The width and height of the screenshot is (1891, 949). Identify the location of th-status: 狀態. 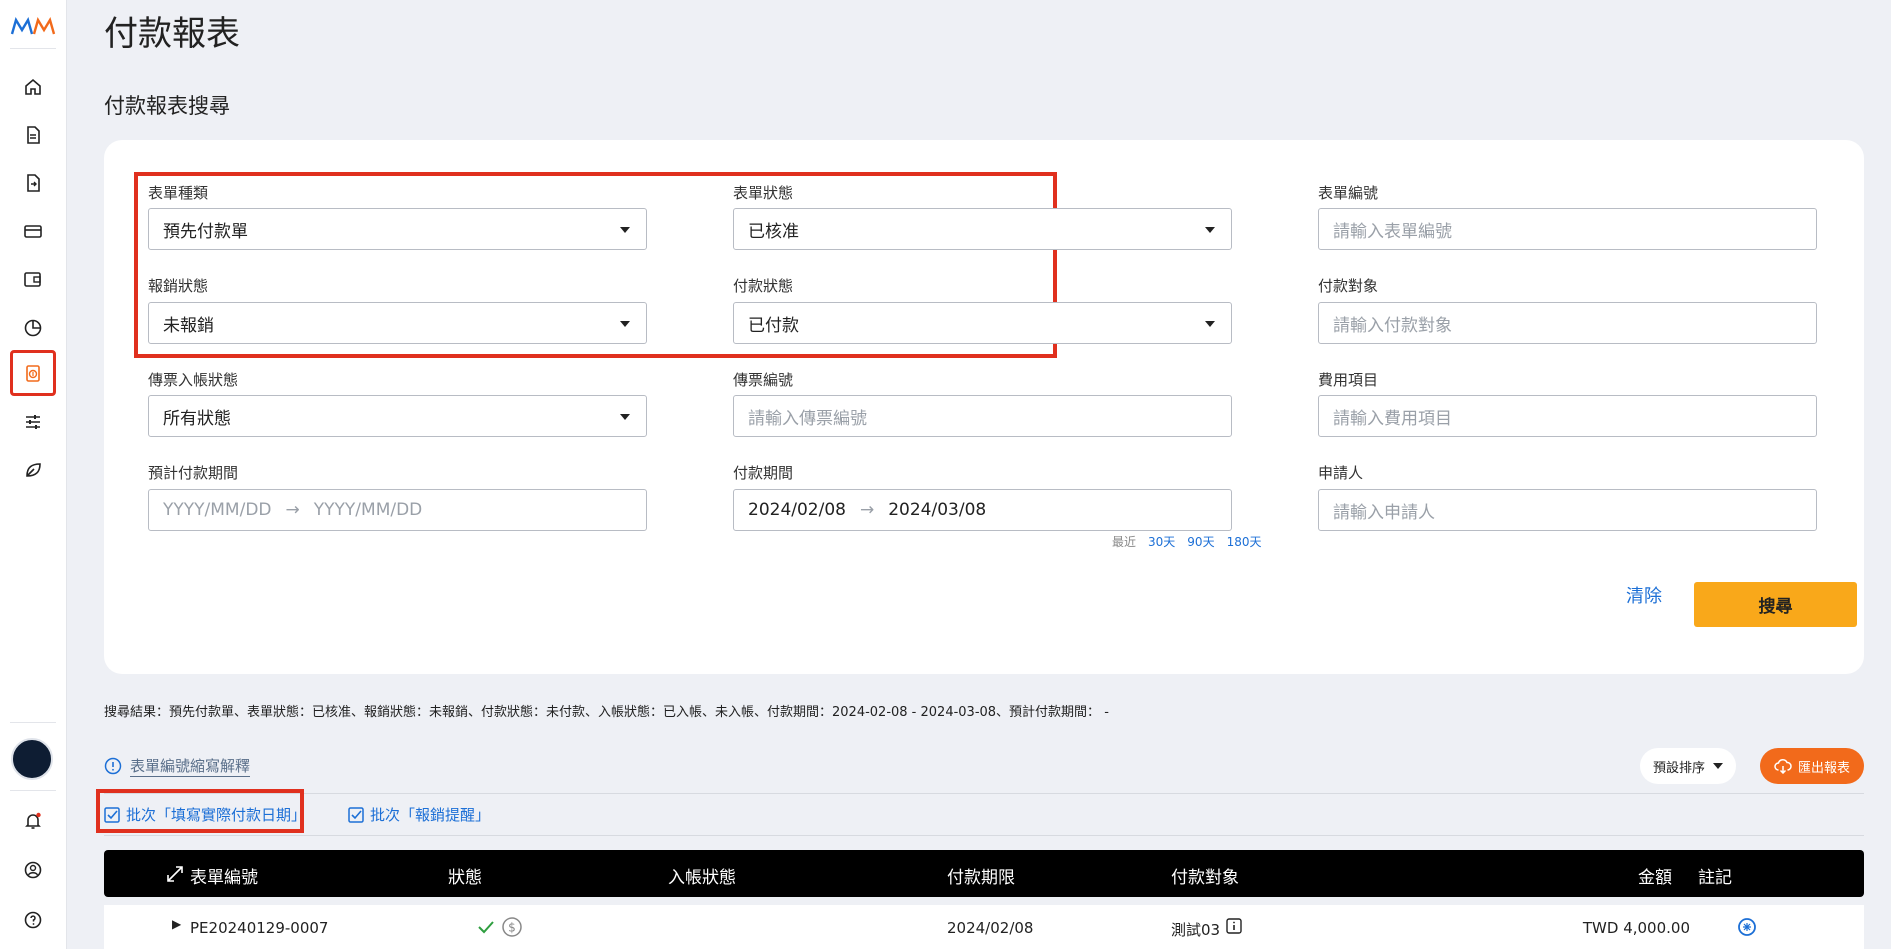
(465, 875).